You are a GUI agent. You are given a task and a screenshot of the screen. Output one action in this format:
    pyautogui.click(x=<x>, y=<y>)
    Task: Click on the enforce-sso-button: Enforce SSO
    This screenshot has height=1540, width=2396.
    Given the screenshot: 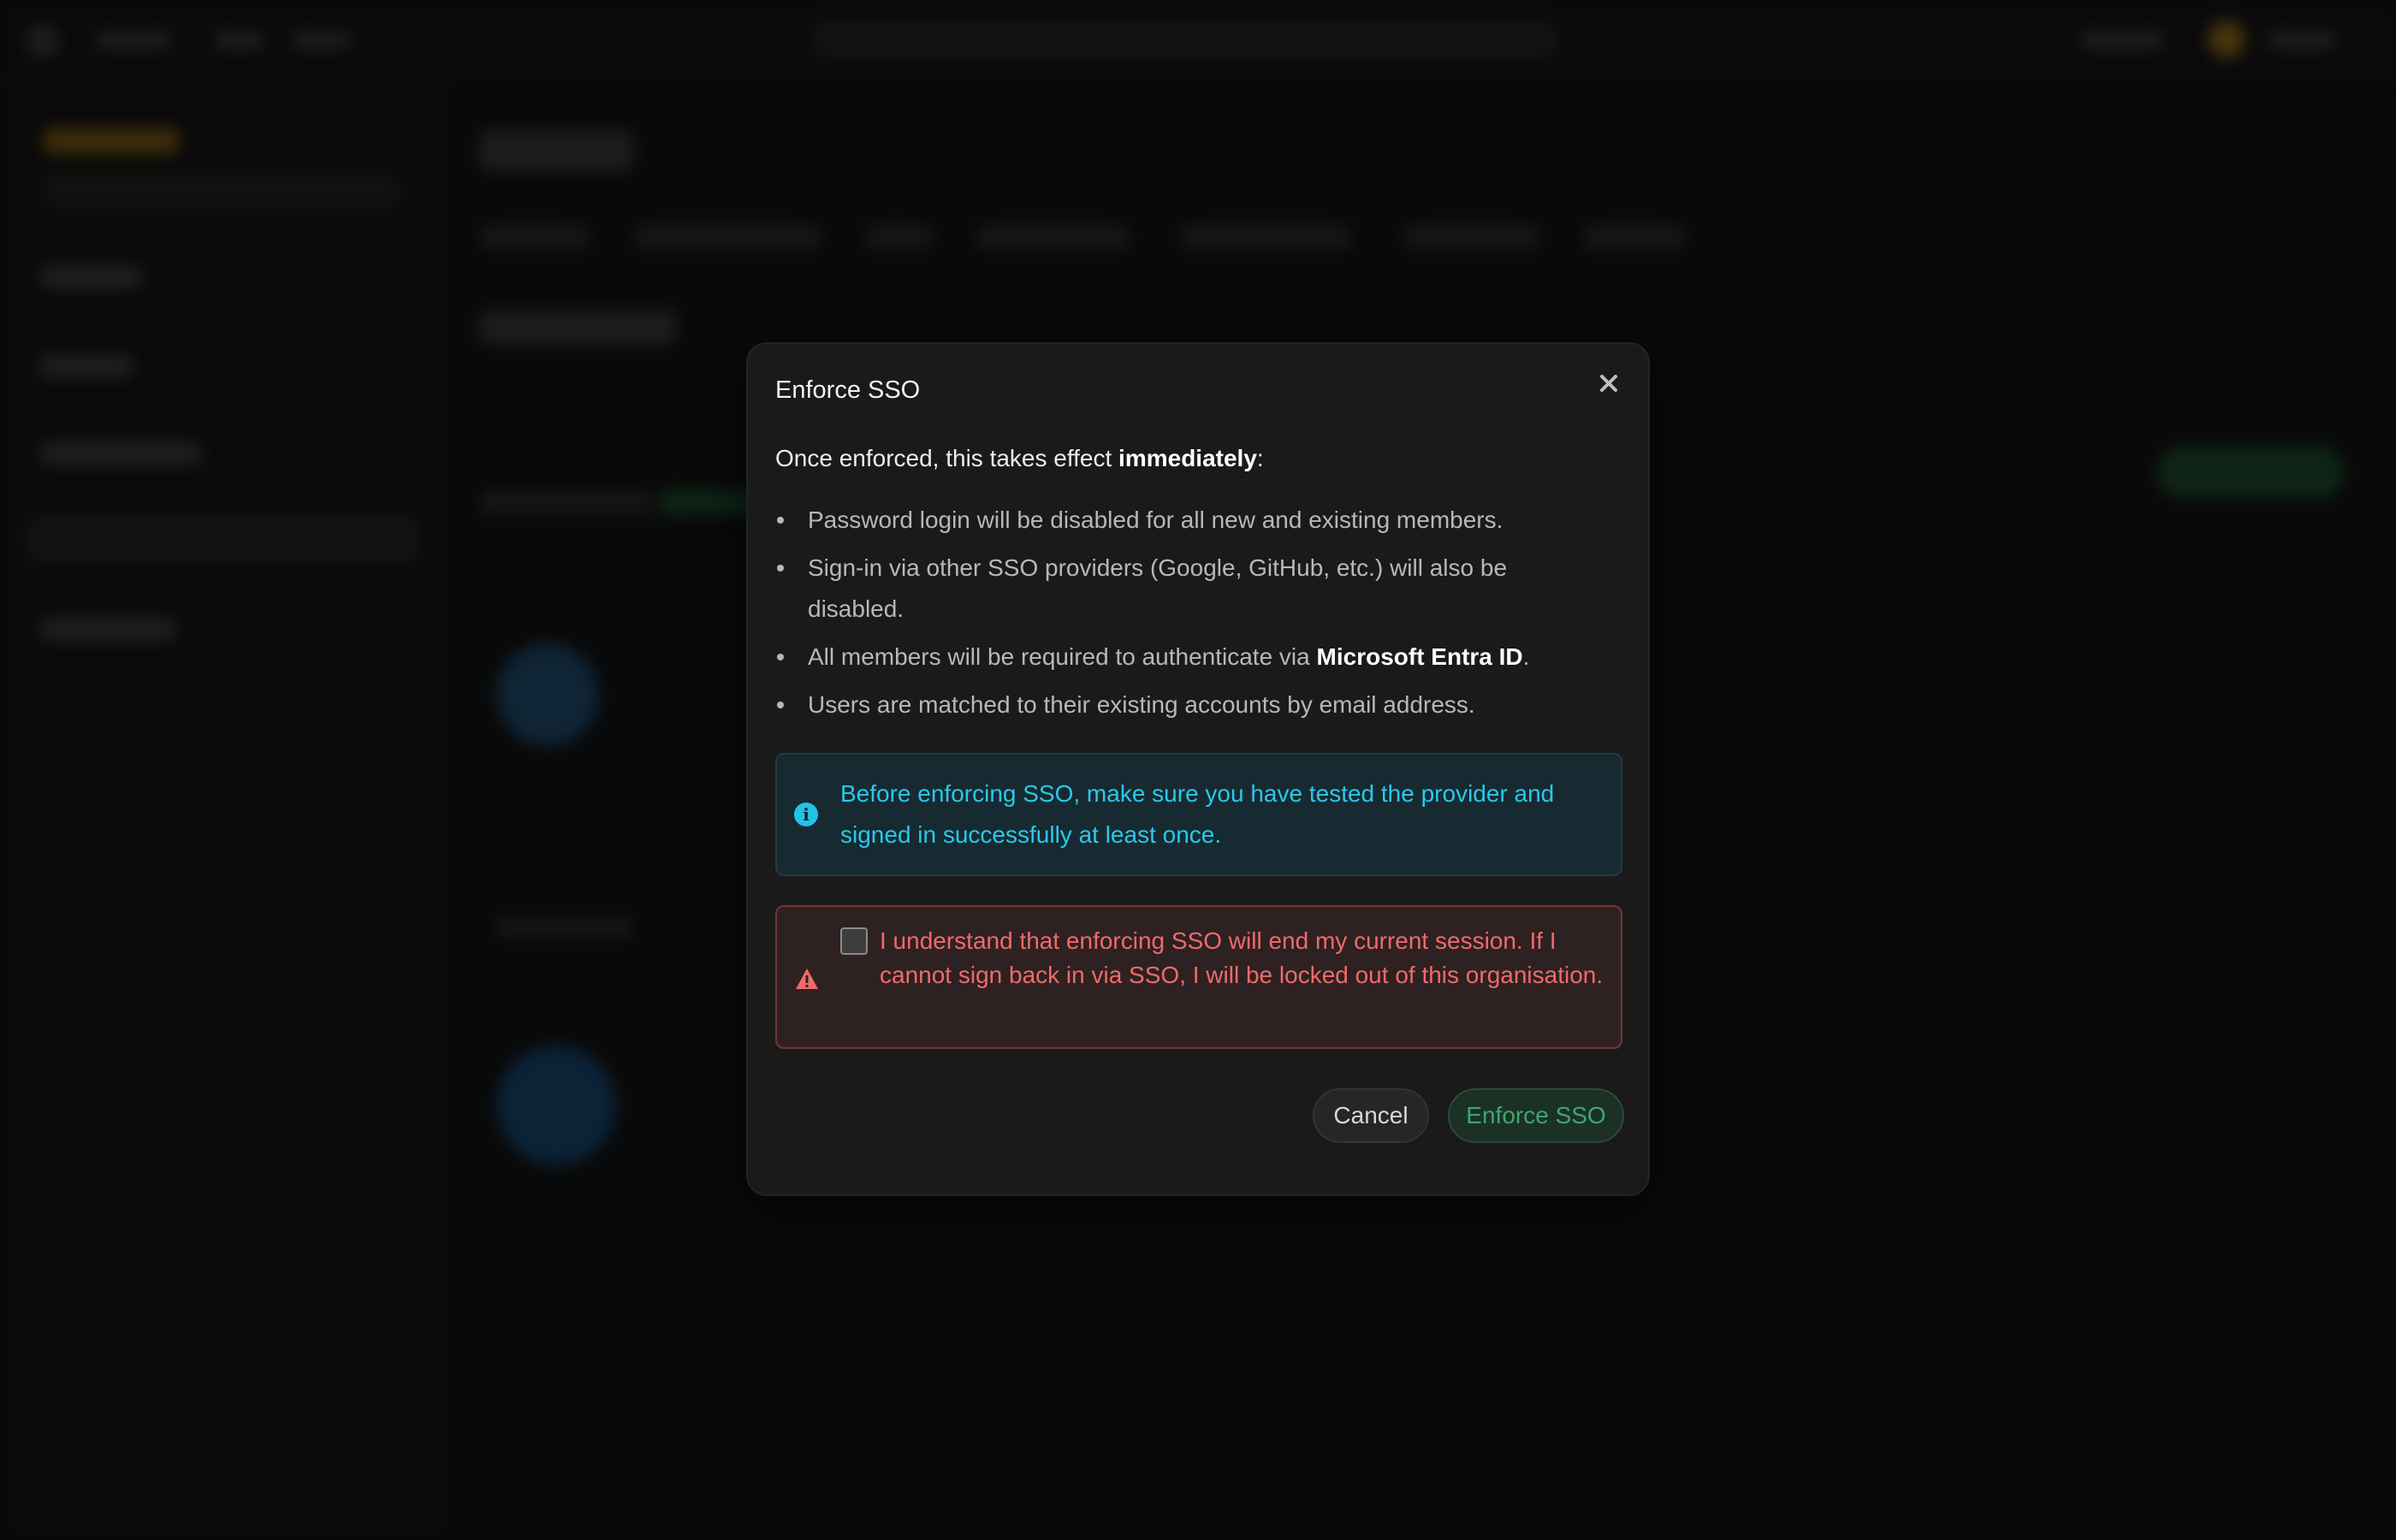 What is the action you would take?
    pyautogui.click(x=1536, y=1115)
    